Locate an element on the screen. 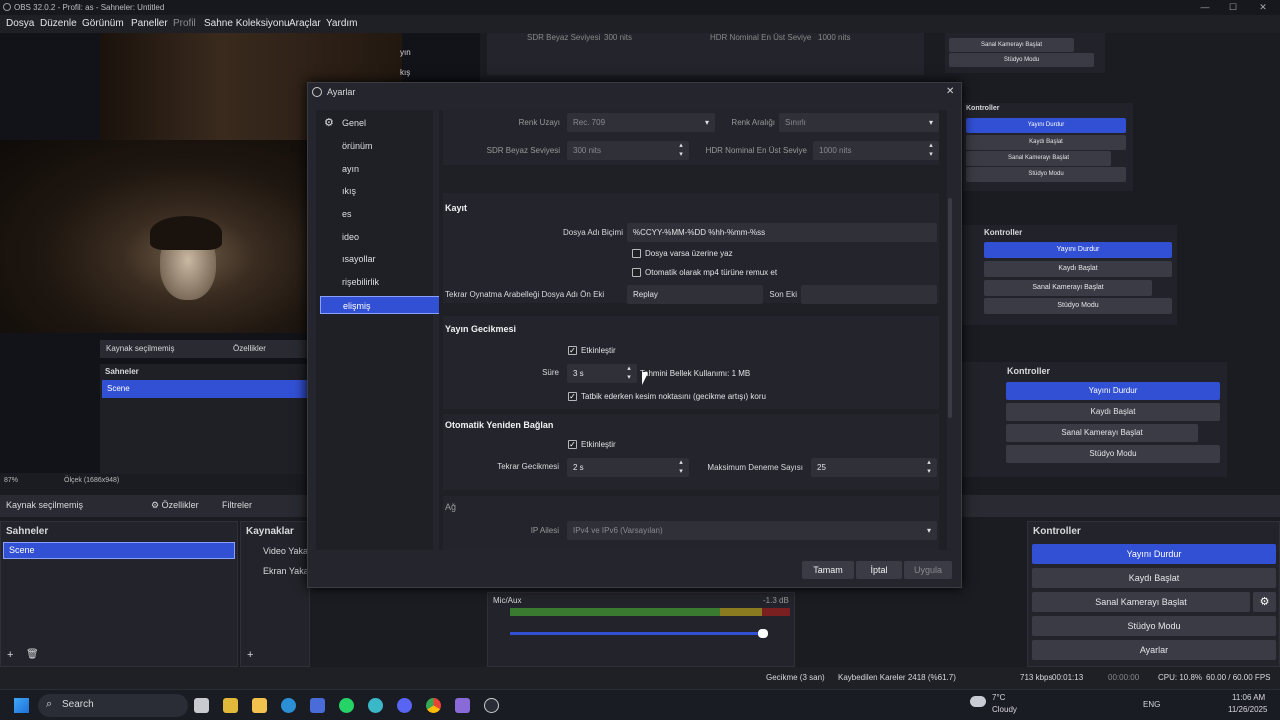 This screenshot has width=1280, height=720. sdr-spinbox: 300 nits ▴ ▾ is located at coordinates (628, 150).